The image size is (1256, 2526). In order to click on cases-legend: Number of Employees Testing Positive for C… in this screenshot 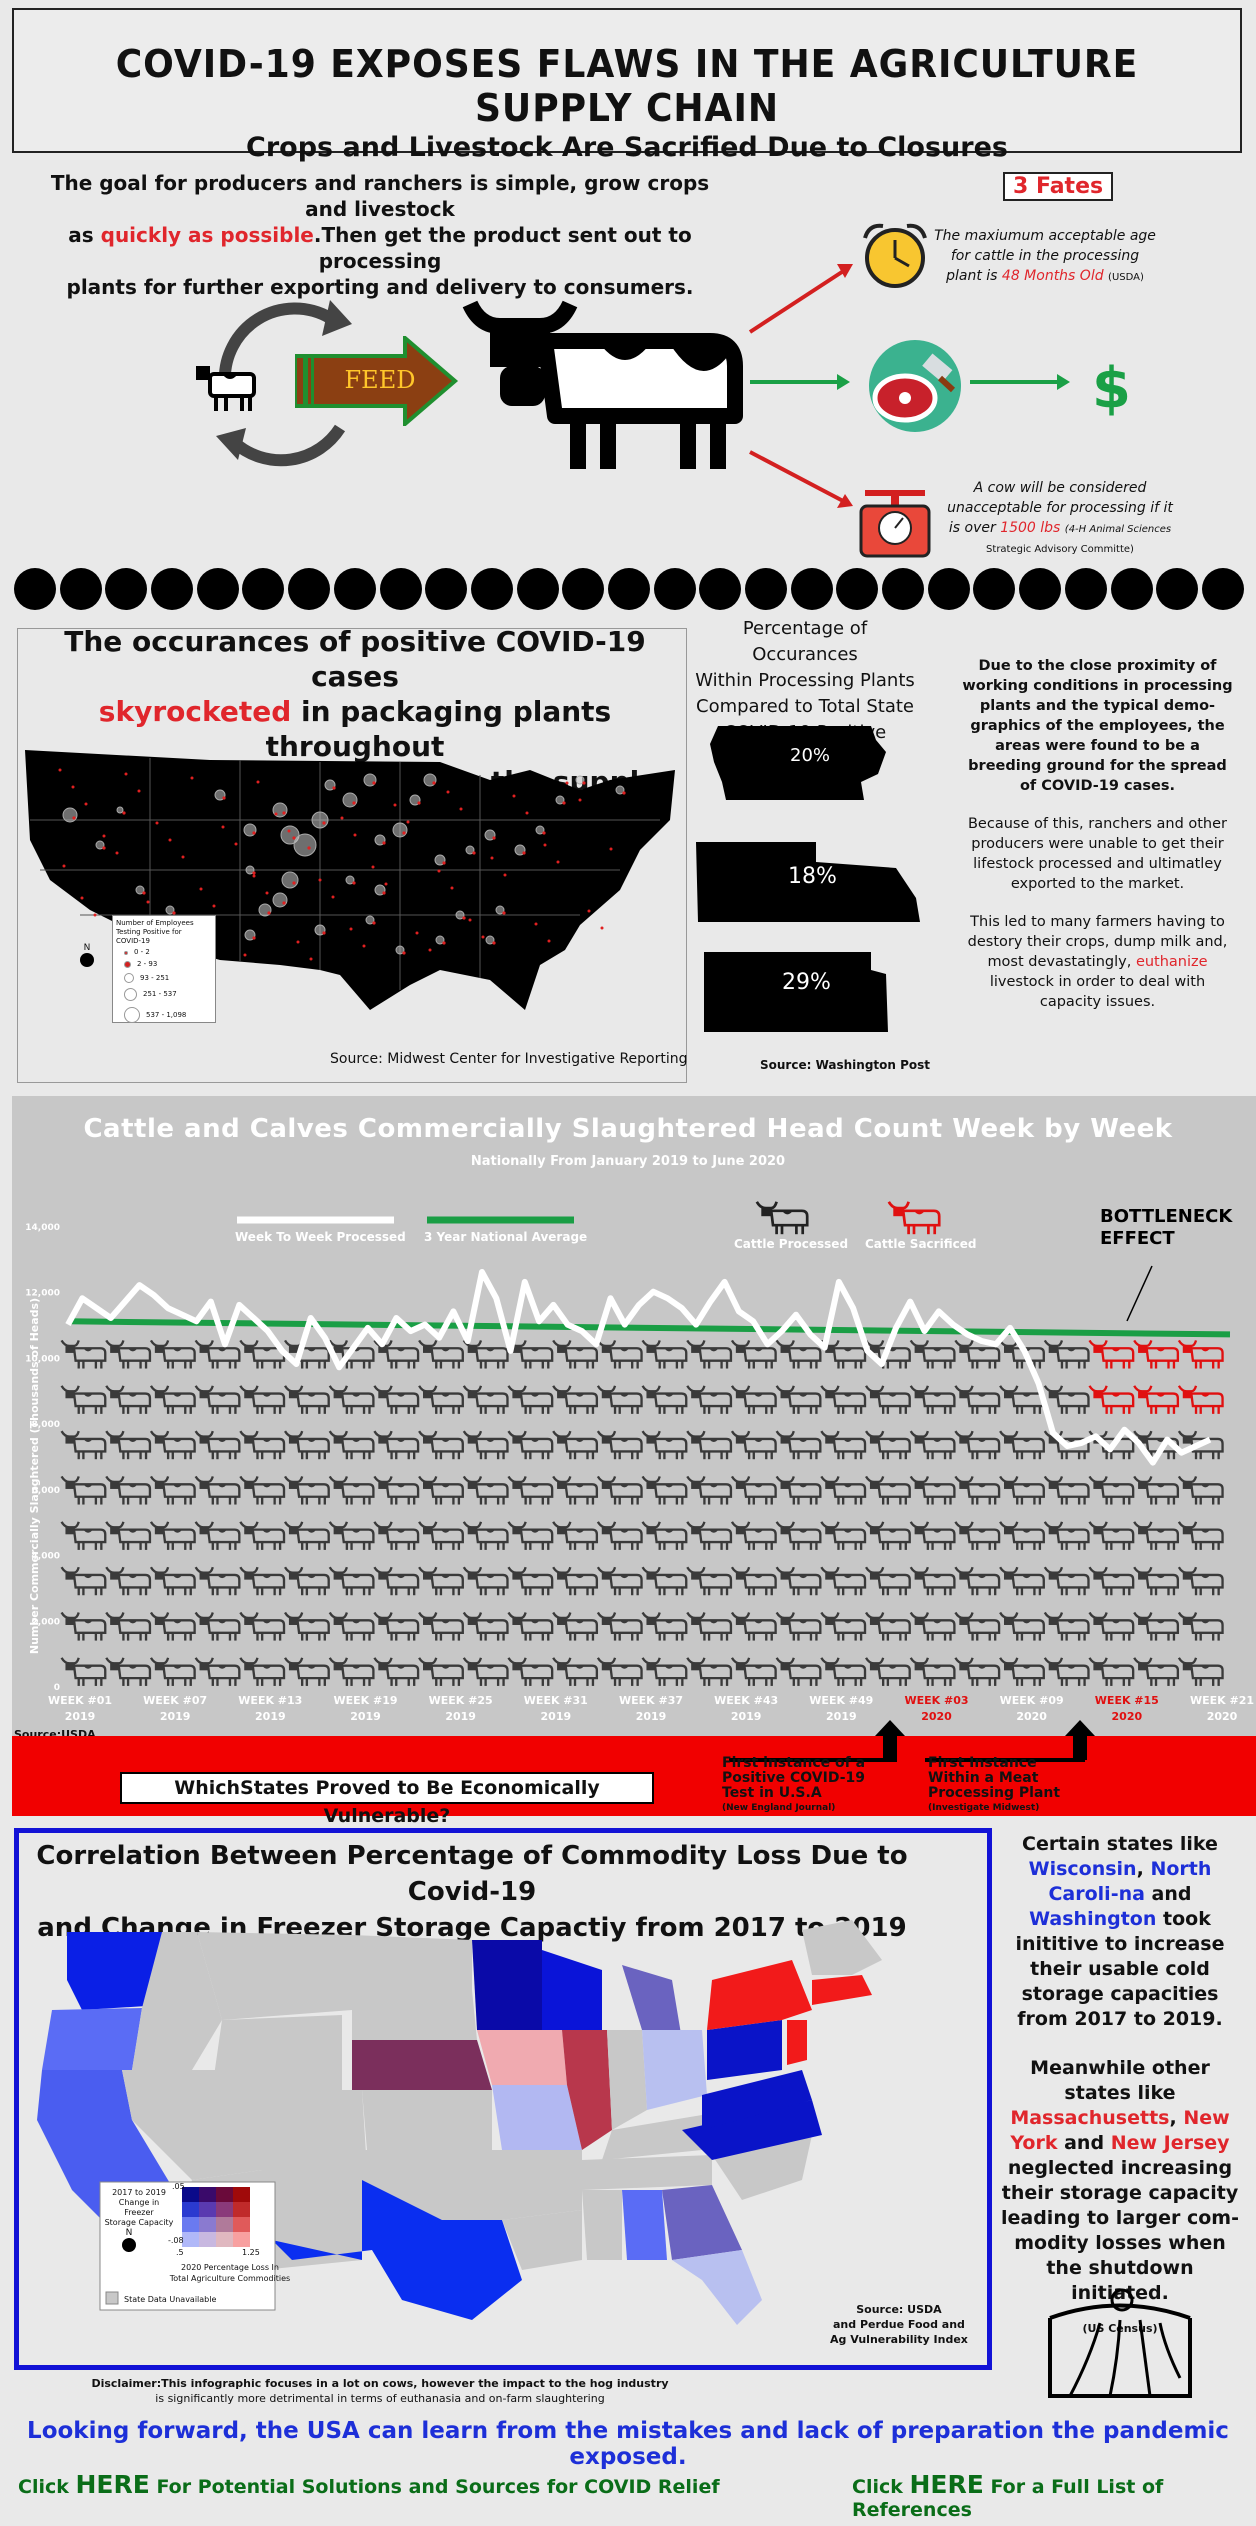, I will do `click(164, 969)`.